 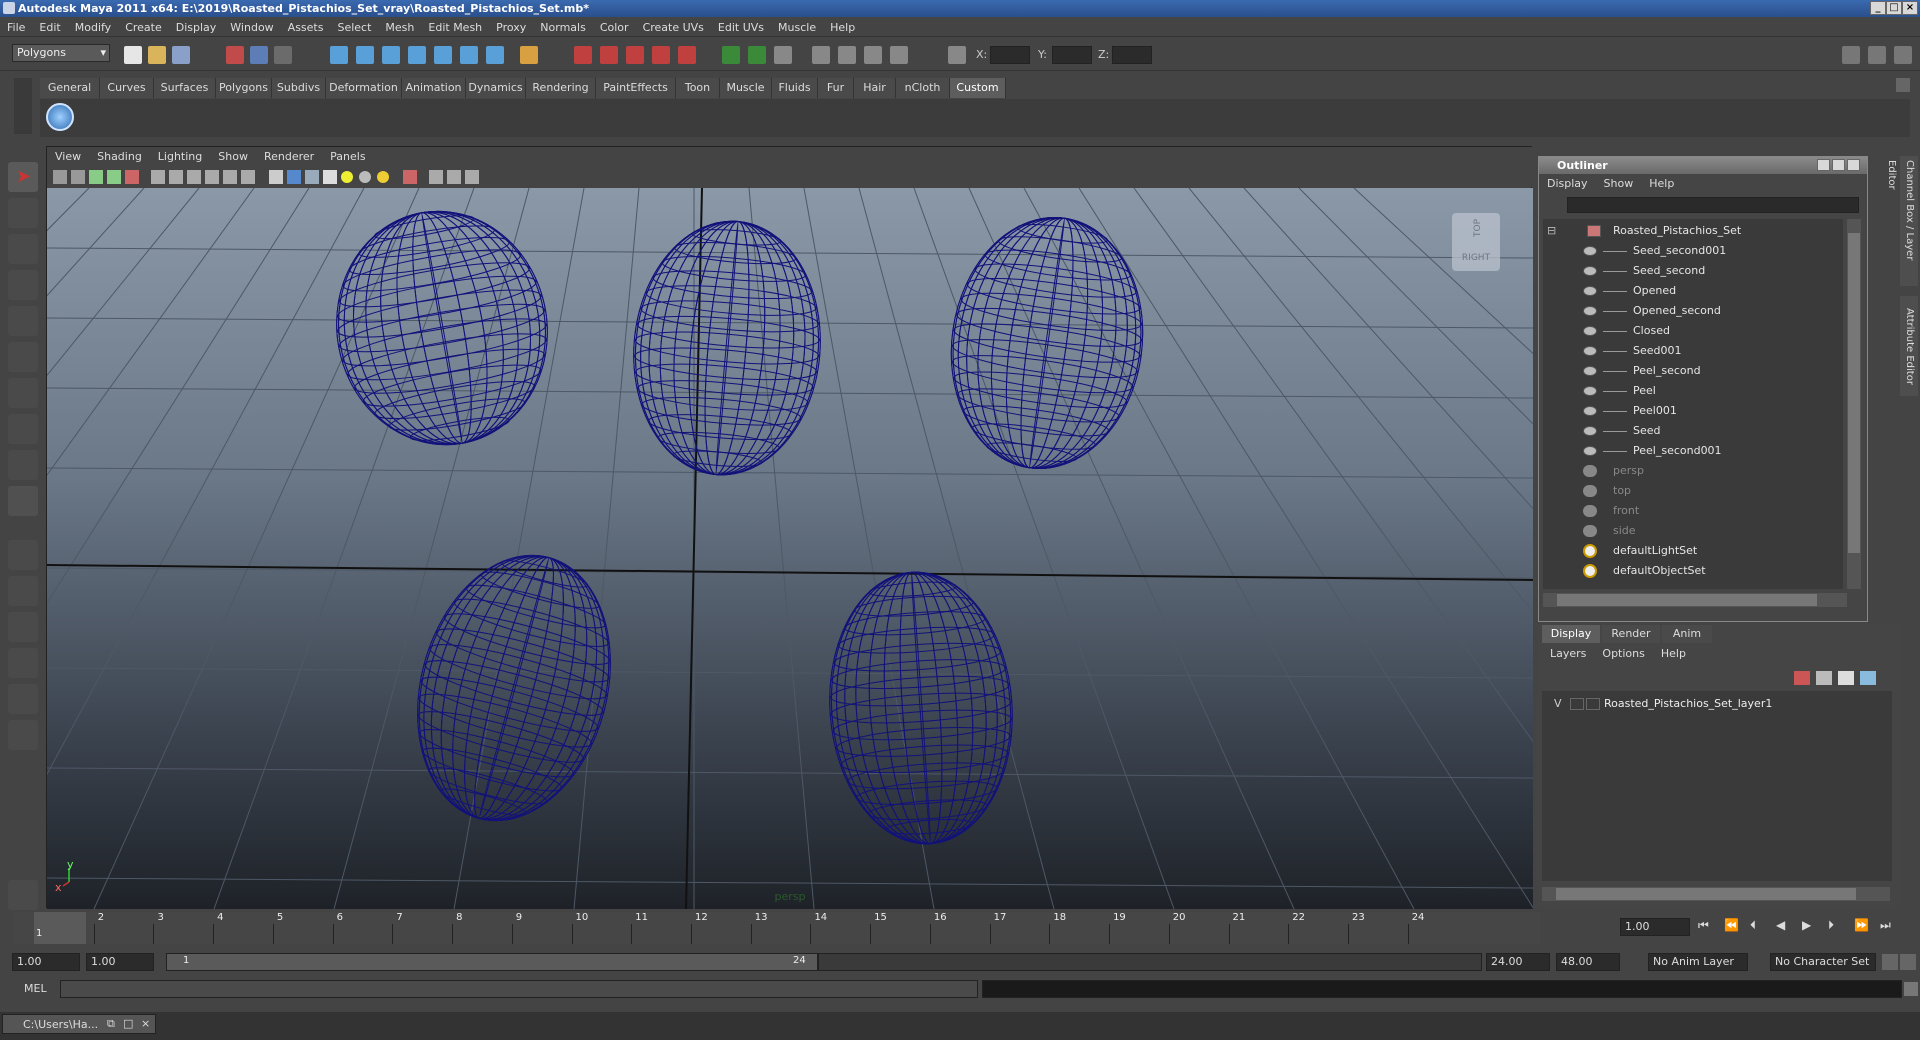 What do you see at coordinates (1693, 471) in the screenshot?
I see `outliner-item-camera-persp: persp` at bounding box center [1693, 471].